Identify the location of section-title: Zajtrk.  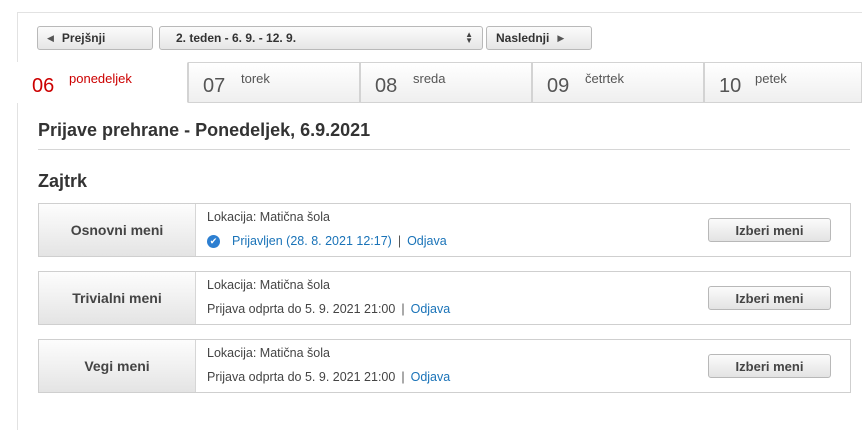
(63, 181).